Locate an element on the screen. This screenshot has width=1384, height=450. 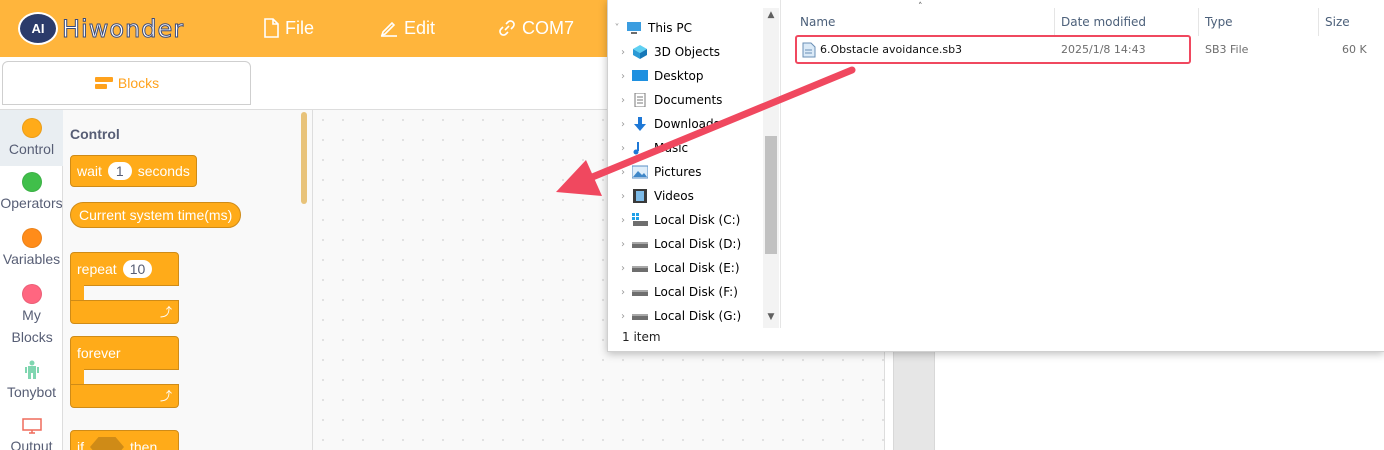
repeat-count-input: 10 is located at coordinates (137, 269).